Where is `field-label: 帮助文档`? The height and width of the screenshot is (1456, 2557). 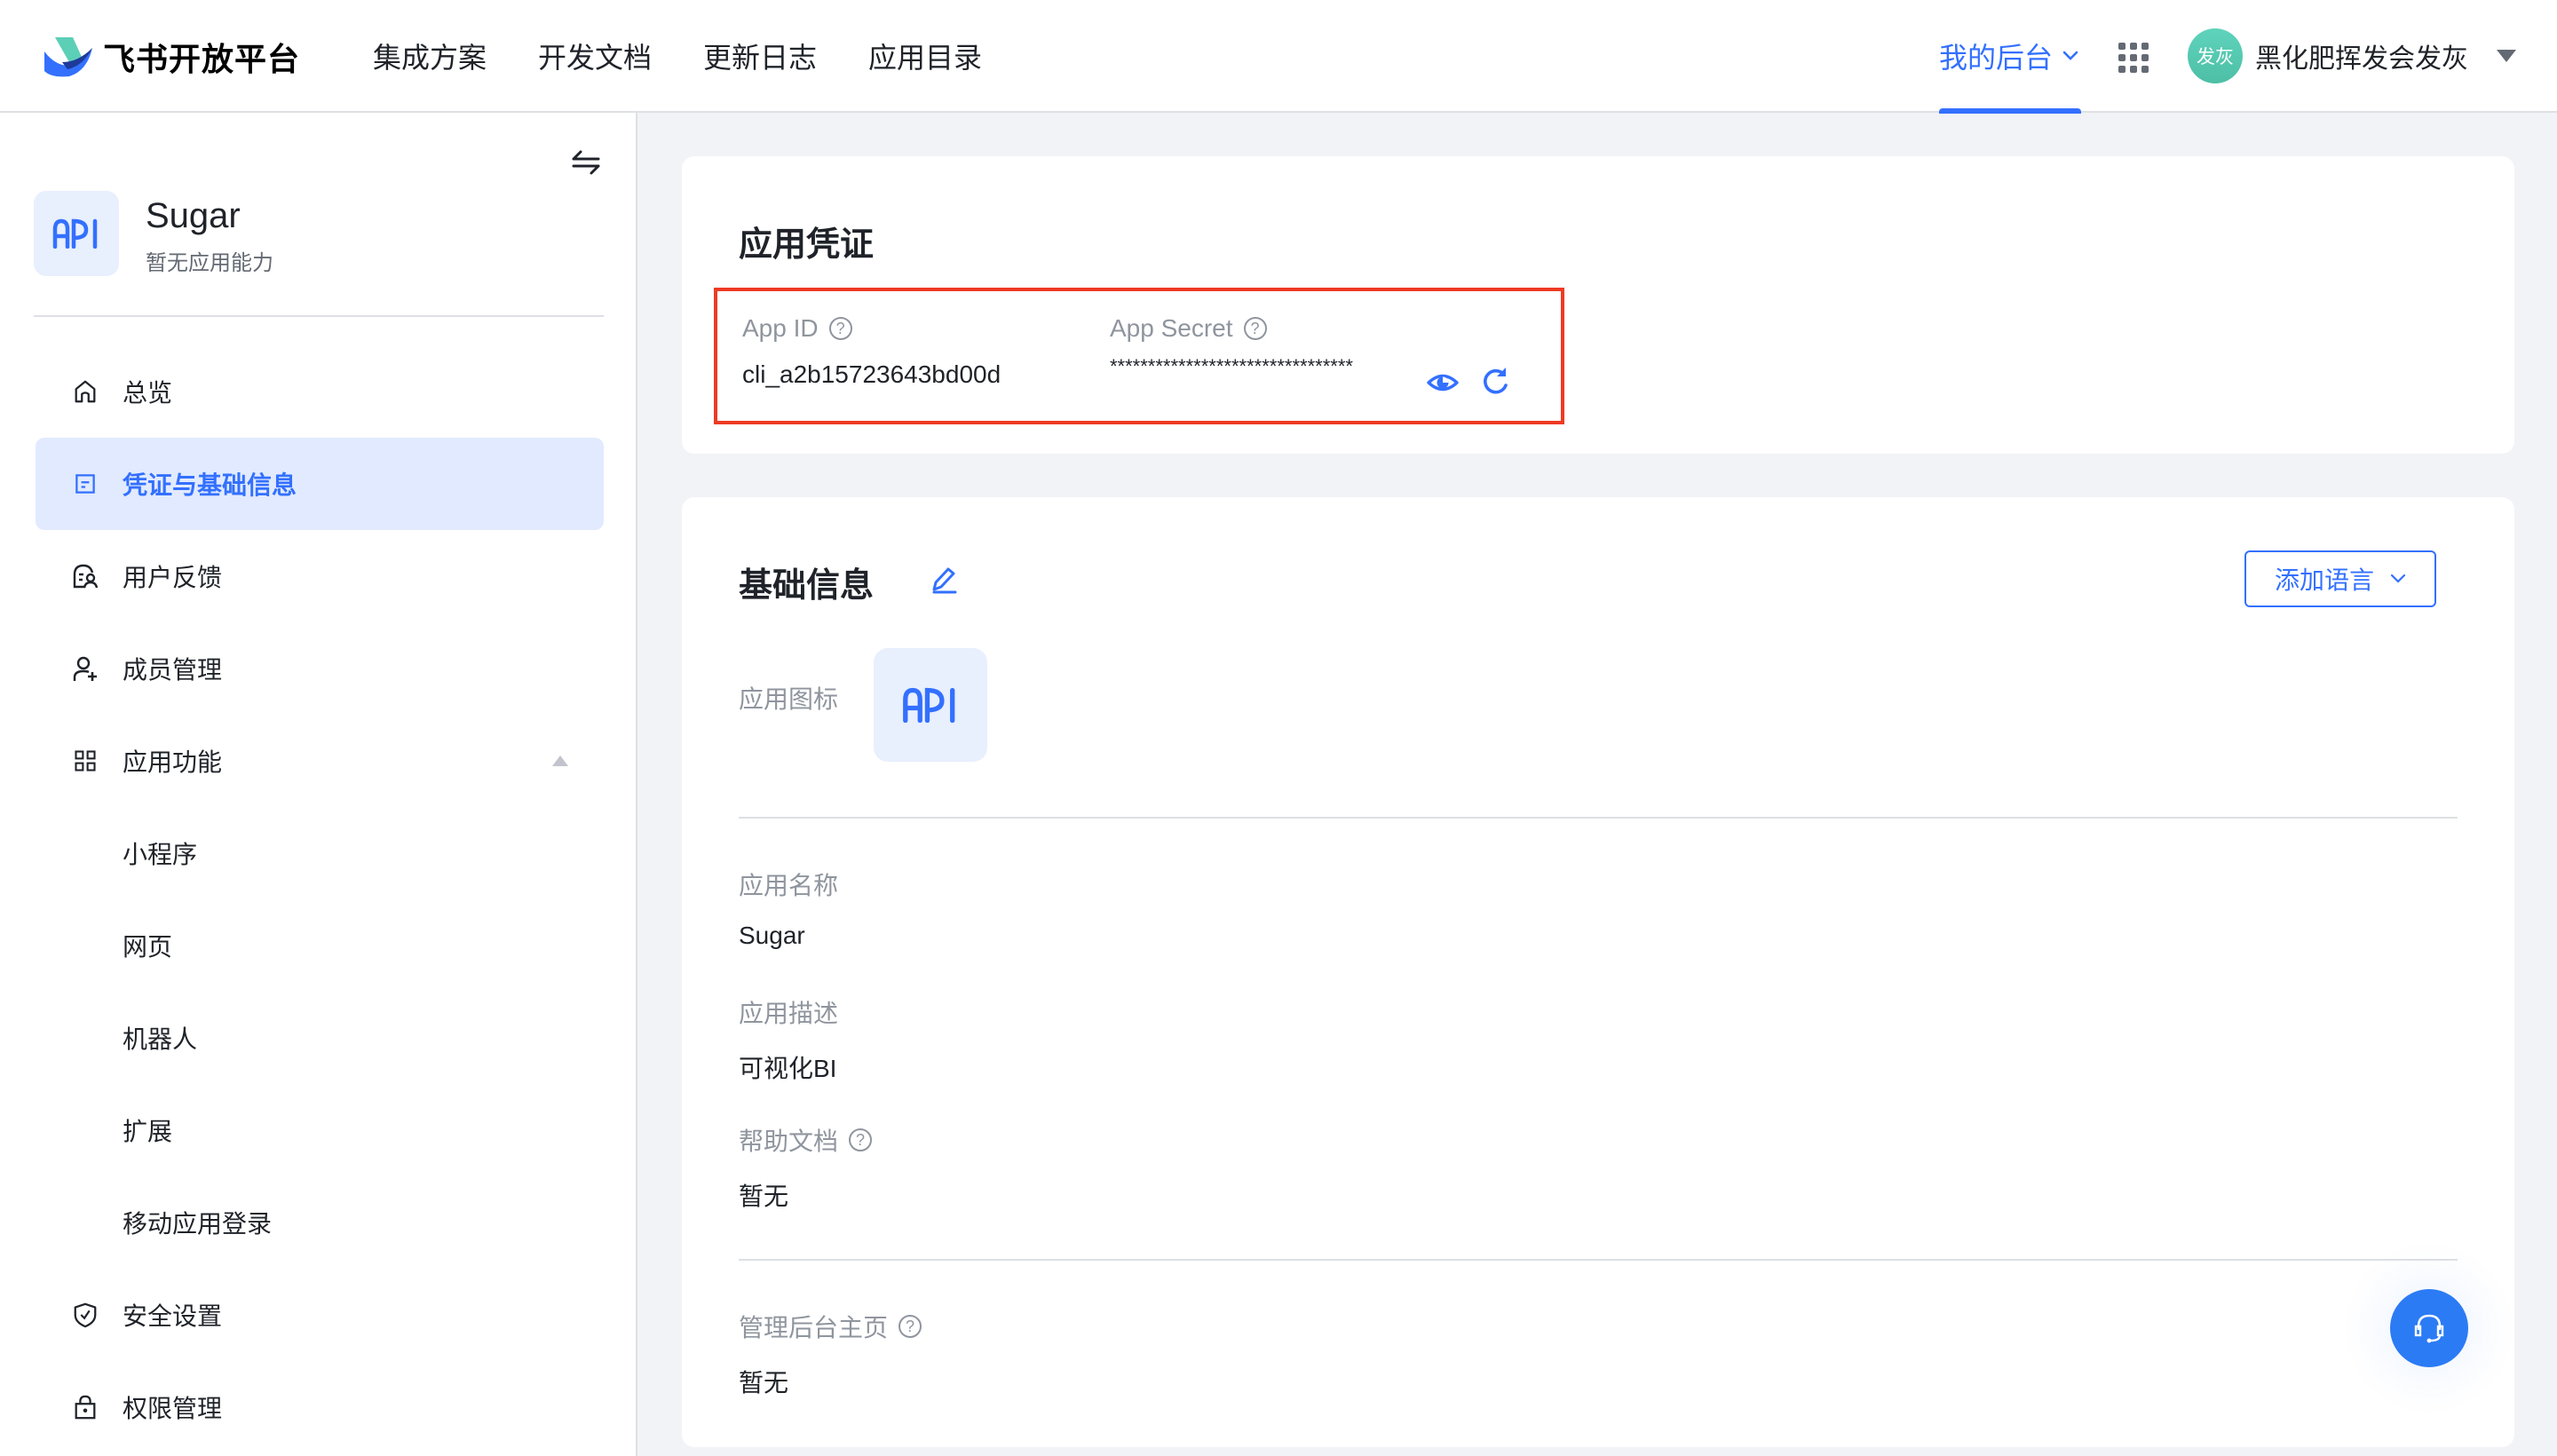 field-label: 帮助文档 is located at coordinates (789, 1141).